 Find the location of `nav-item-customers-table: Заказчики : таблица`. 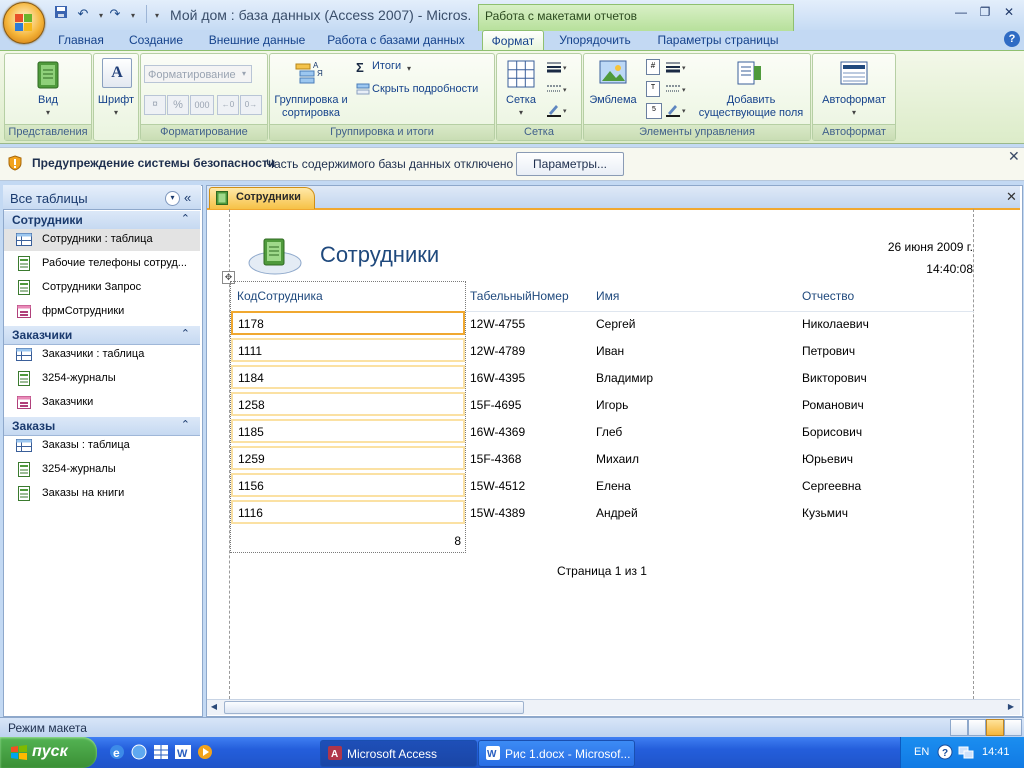

nav-item-customers-table: Заказчики : таблица is located at coordinates (102, 355).